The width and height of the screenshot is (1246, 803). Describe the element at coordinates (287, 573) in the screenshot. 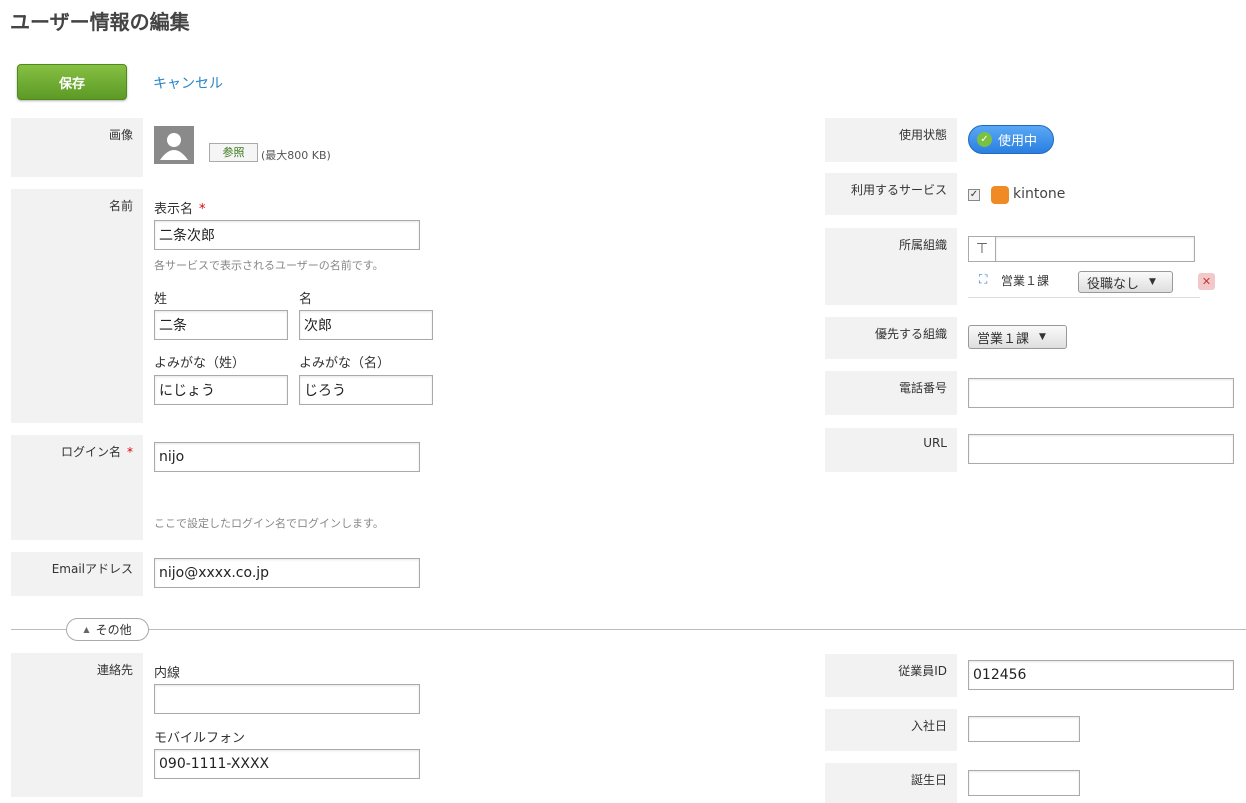

I see `email-input` at that location.